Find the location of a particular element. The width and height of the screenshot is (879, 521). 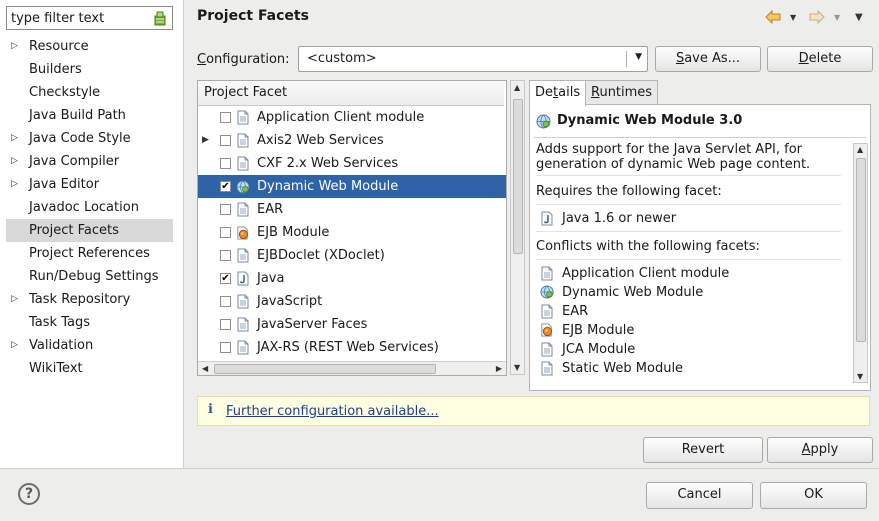

list-item-label: JCA Module is located at coordinates (599, 349).